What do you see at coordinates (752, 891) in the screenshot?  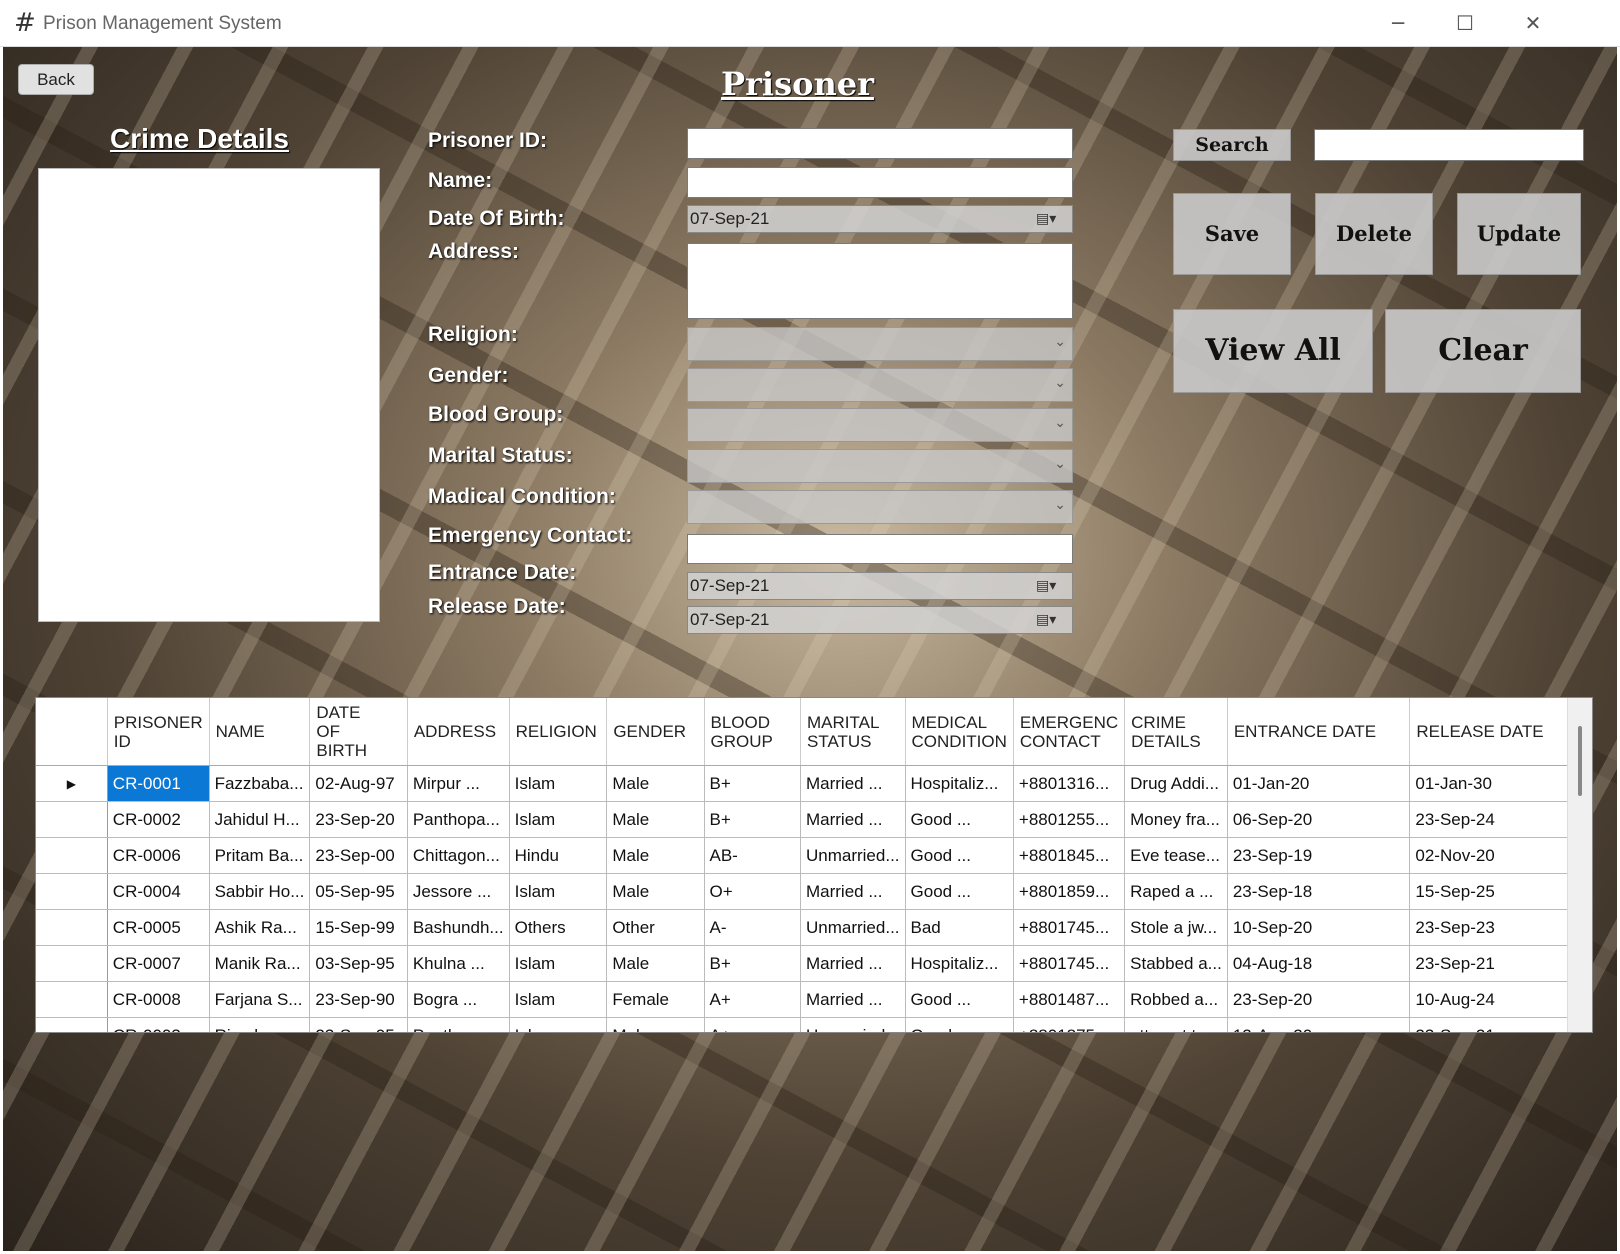 I see `table-cell: O+` at bounding box center [752, 891].